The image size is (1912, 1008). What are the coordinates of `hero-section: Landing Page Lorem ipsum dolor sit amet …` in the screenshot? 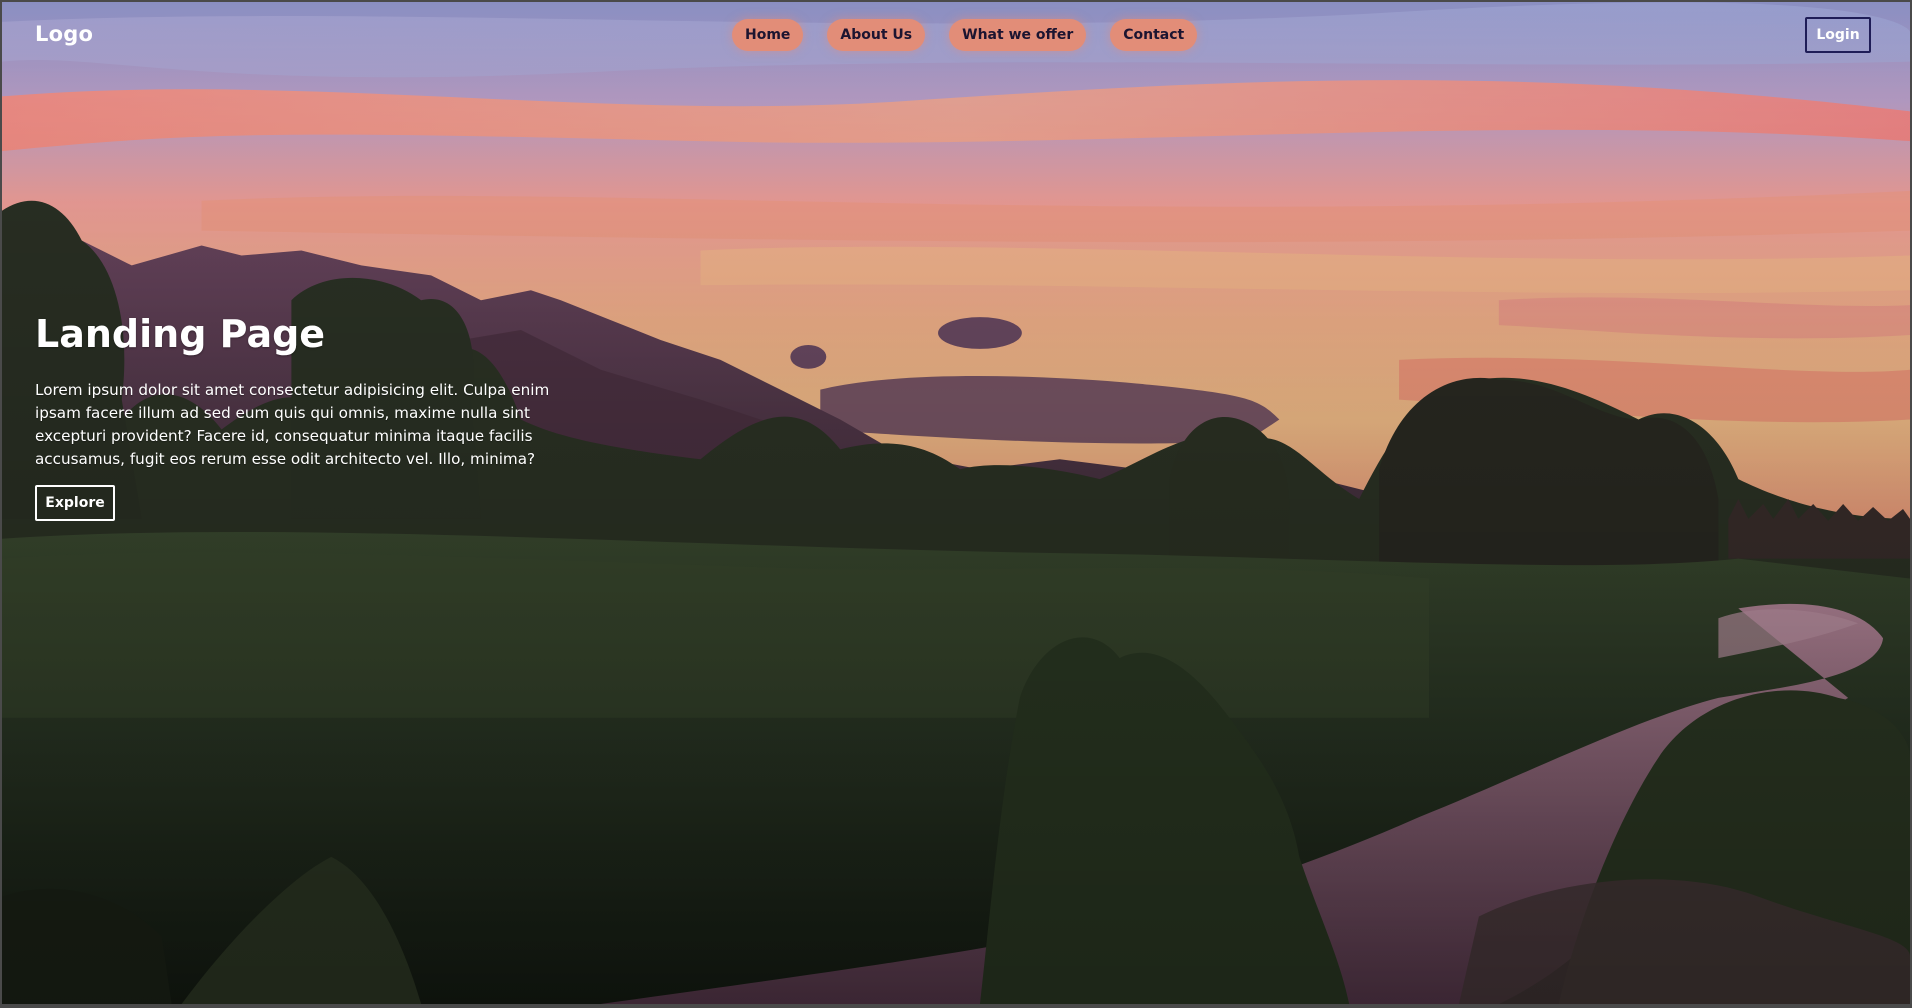 It's located at (300, 416).